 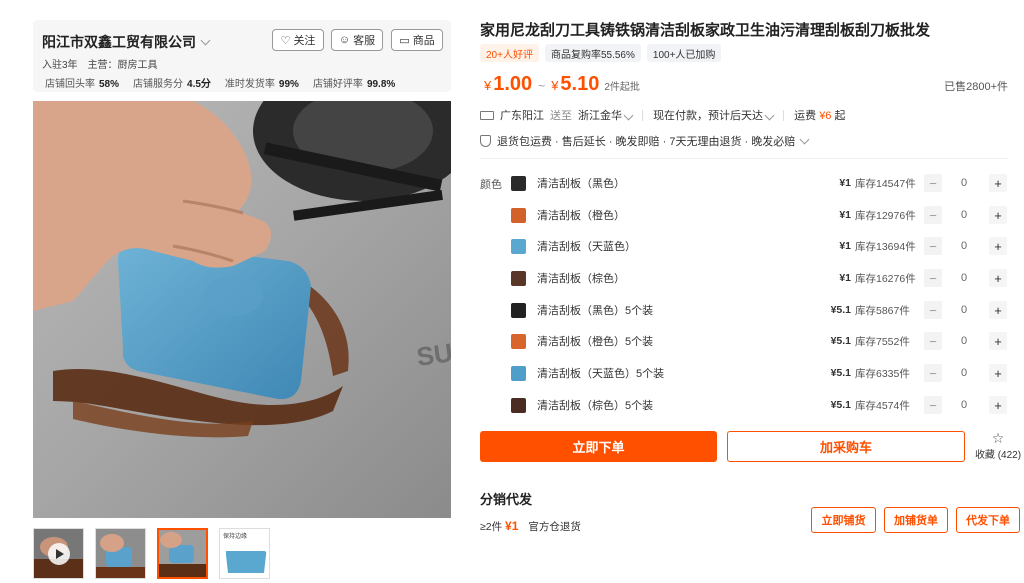 I want to click on guarantee-text: 退货包运费 · 售后延长 · 晚发即赔 · 7天无理由退货 · 晚发必赔, so click(x=646, y=141).